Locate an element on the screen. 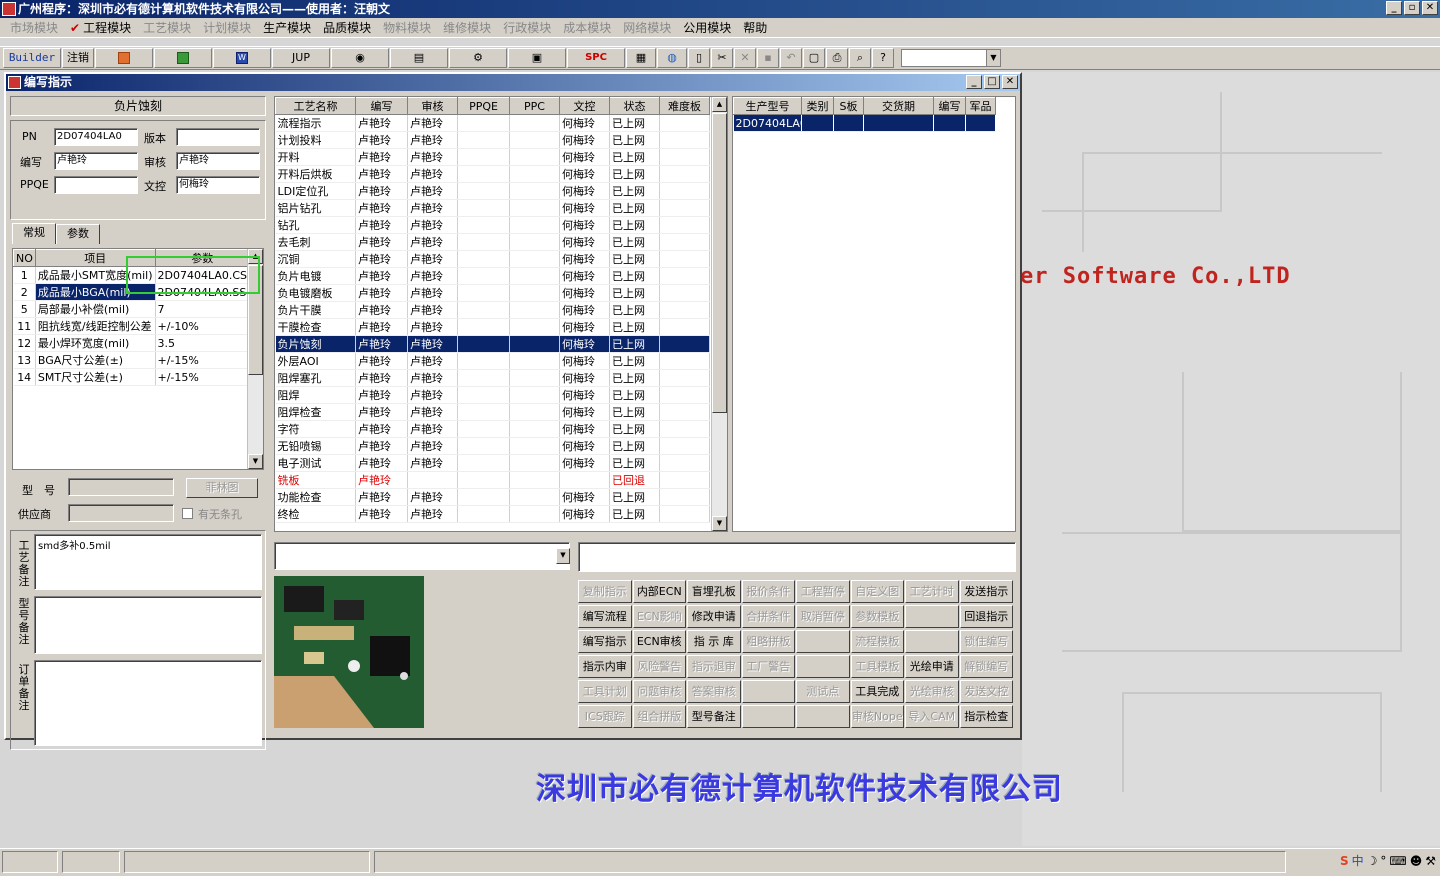 The image size is (1440, 876). action-button-2-2: 指 示 库 is located at coordinates (714, 641).